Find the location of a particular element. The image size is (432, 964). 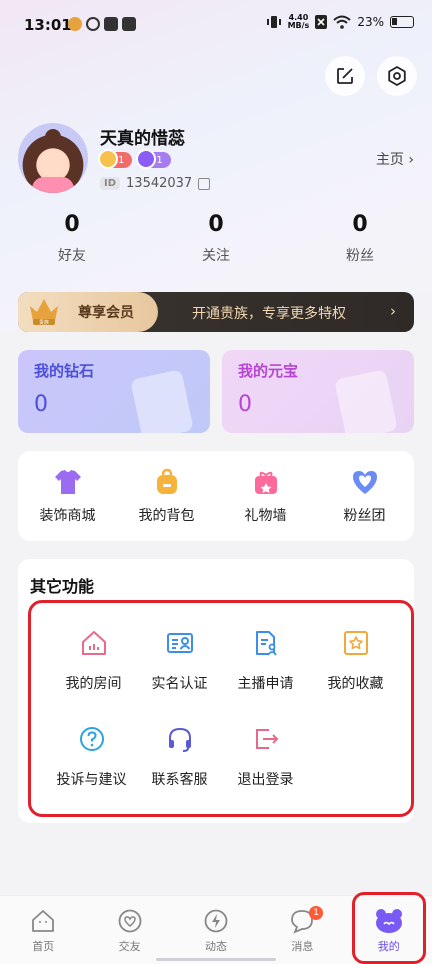

user-id: 13542037 is located at coordinates (159, 183).